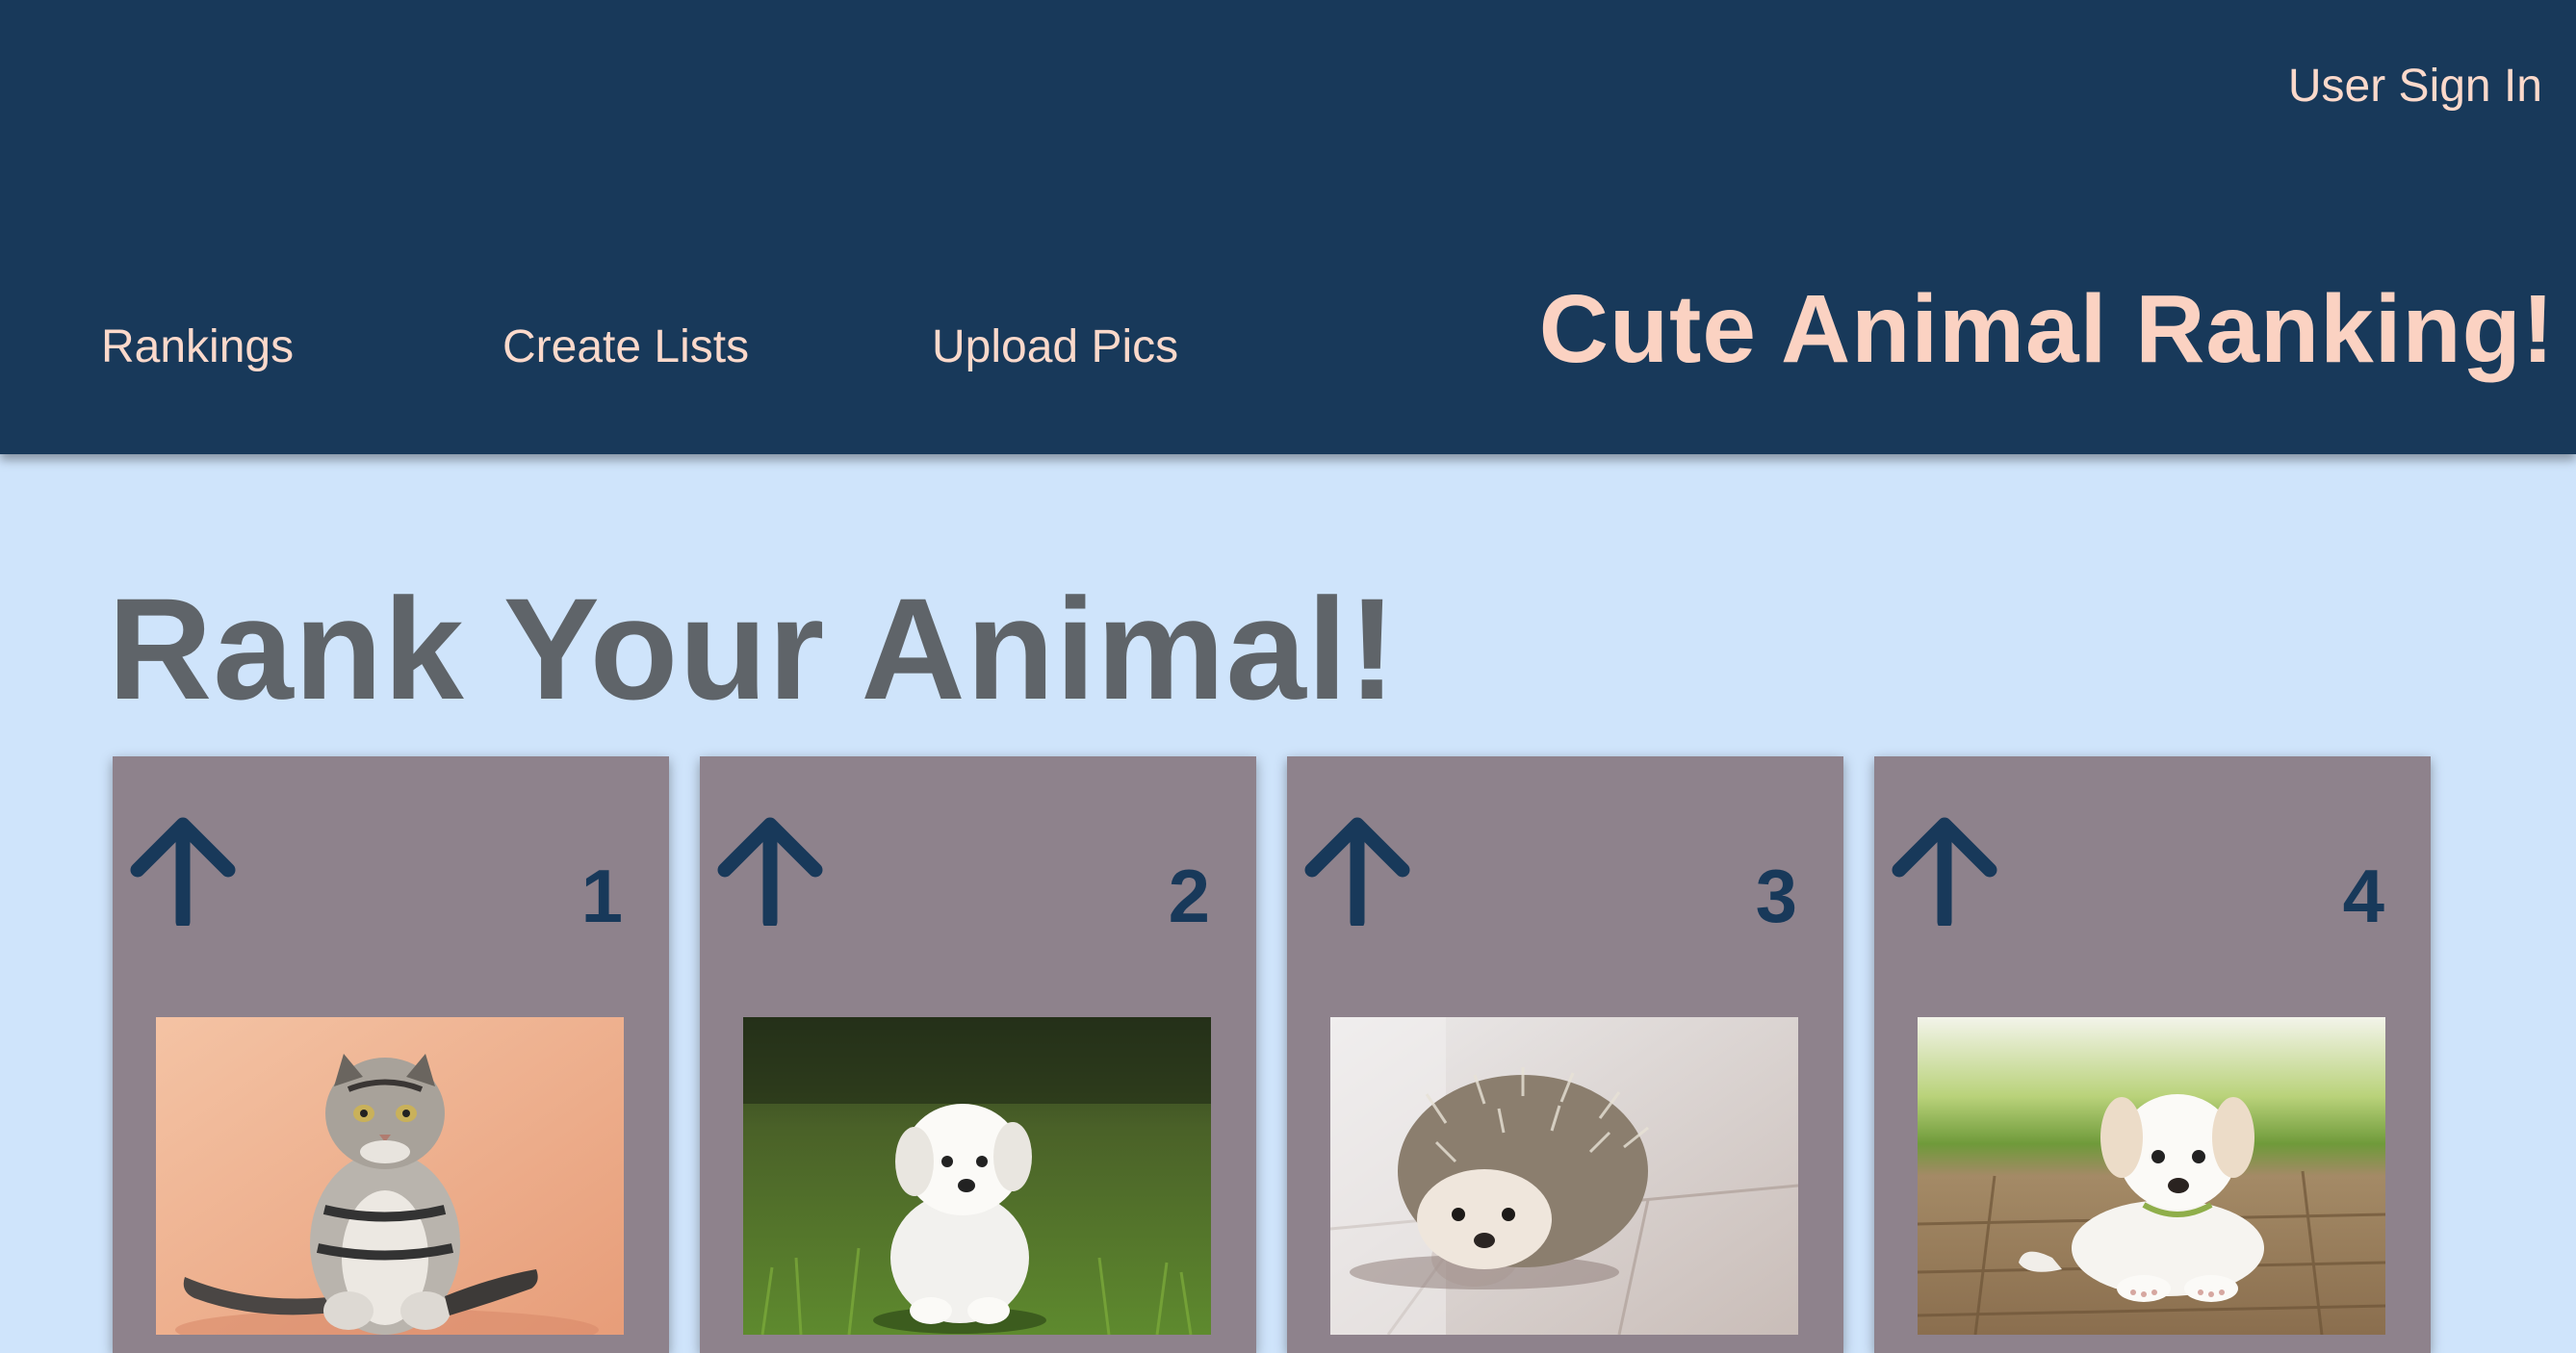 This screenshot has height=1353, width=2576. Describe the element at coordinates (2363, 896) in the screenshot. I see `rank-number: 4` at that location.